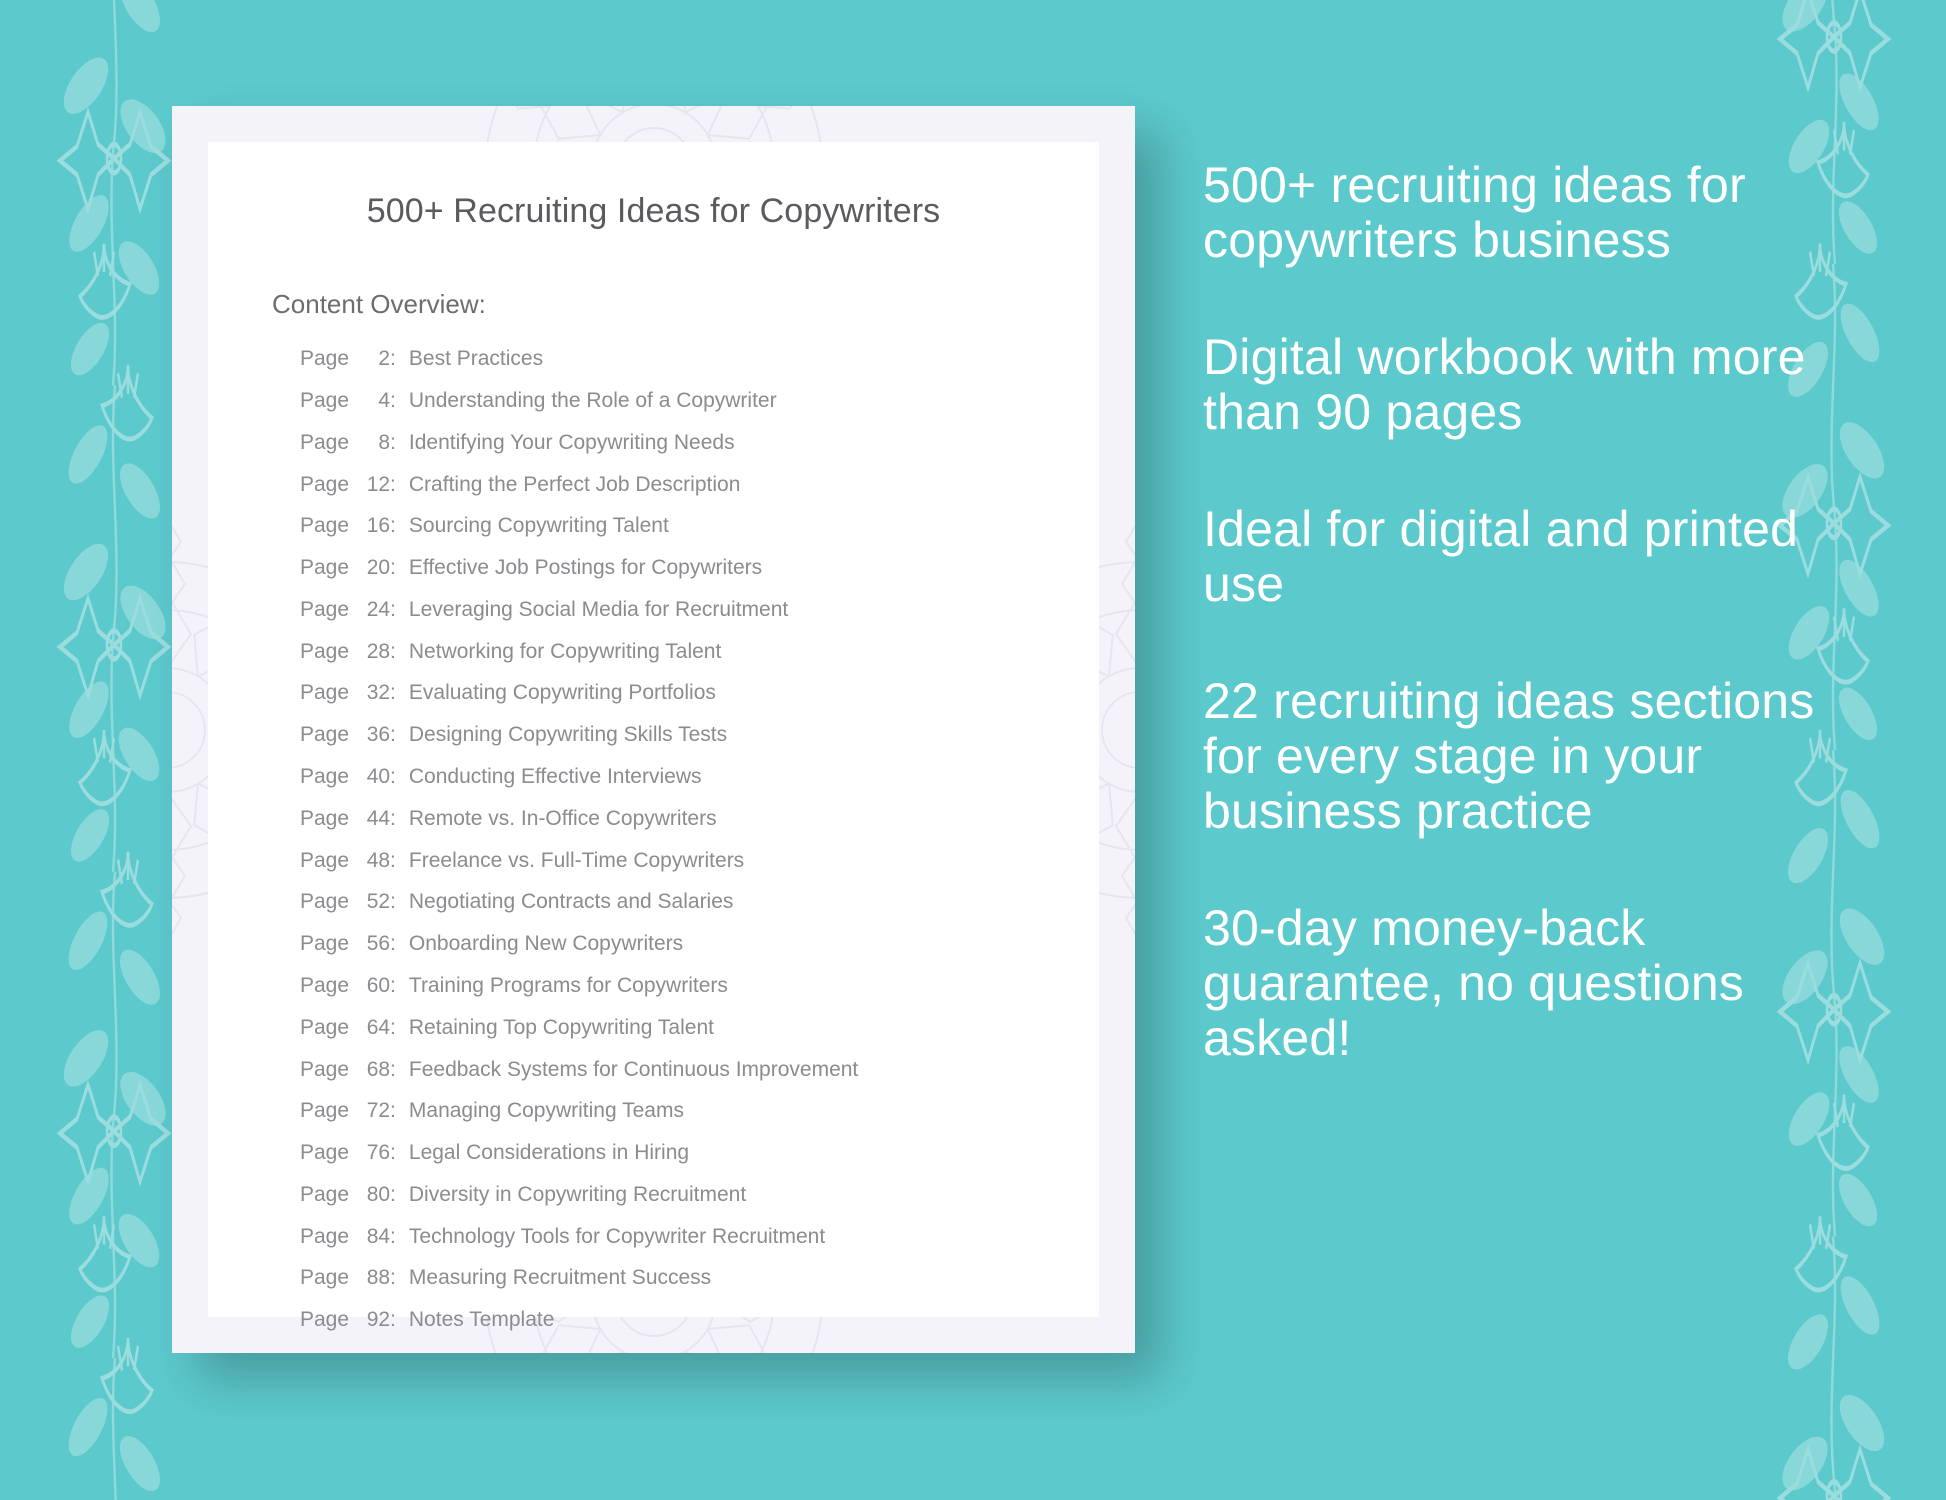 This screenshot has height=1500, width=1946. I want to click on toc-topic: Remote vs. In-Office Copywriters, so click(562, 818).